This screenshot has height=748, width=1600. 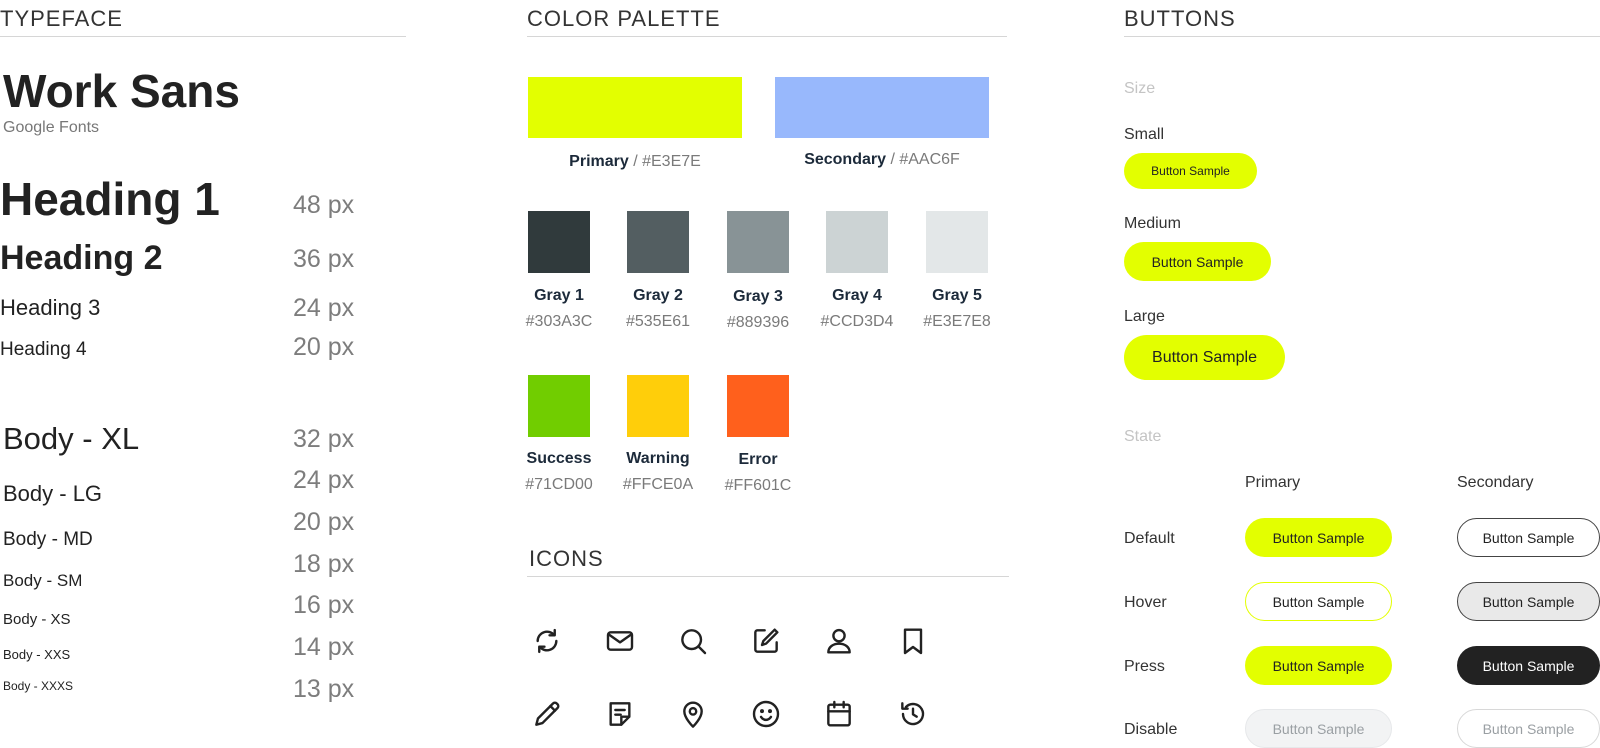 I want to click on buttons-divider, so click(x=1362, y=36).